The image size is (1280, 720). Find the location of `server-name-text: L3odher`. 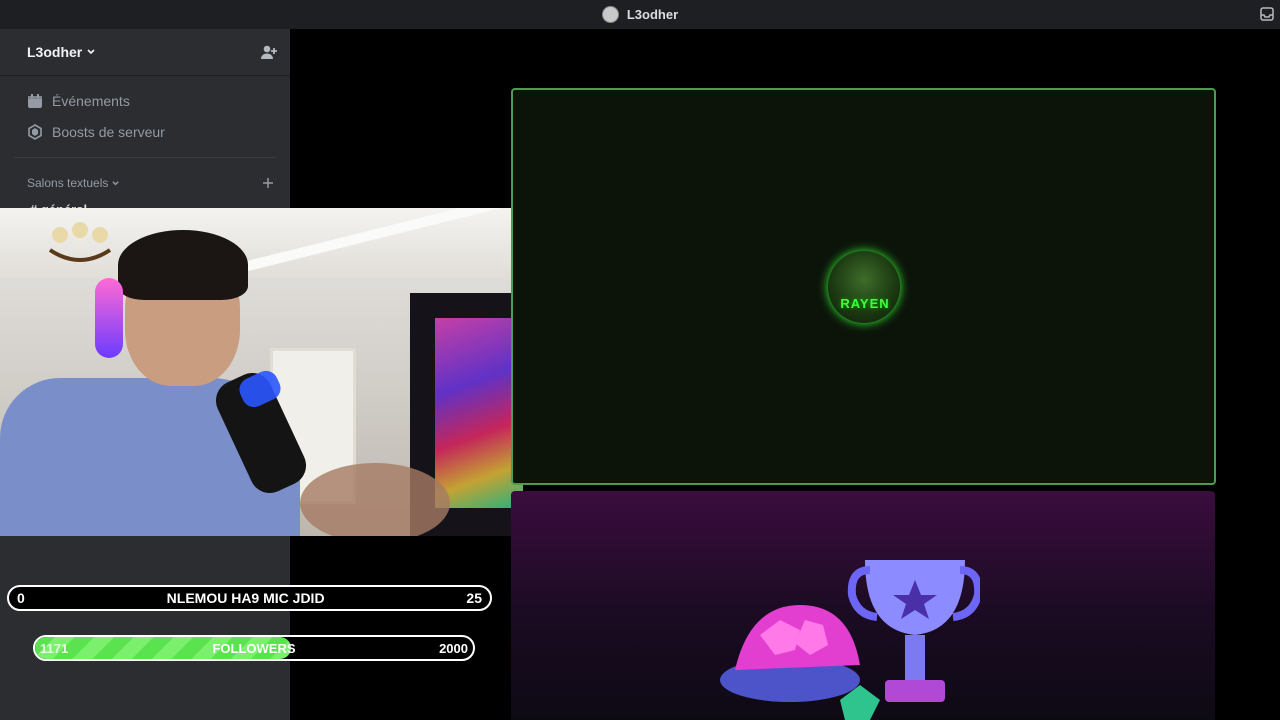

server-name-text: L3odher is located at coordinates (55, 52).